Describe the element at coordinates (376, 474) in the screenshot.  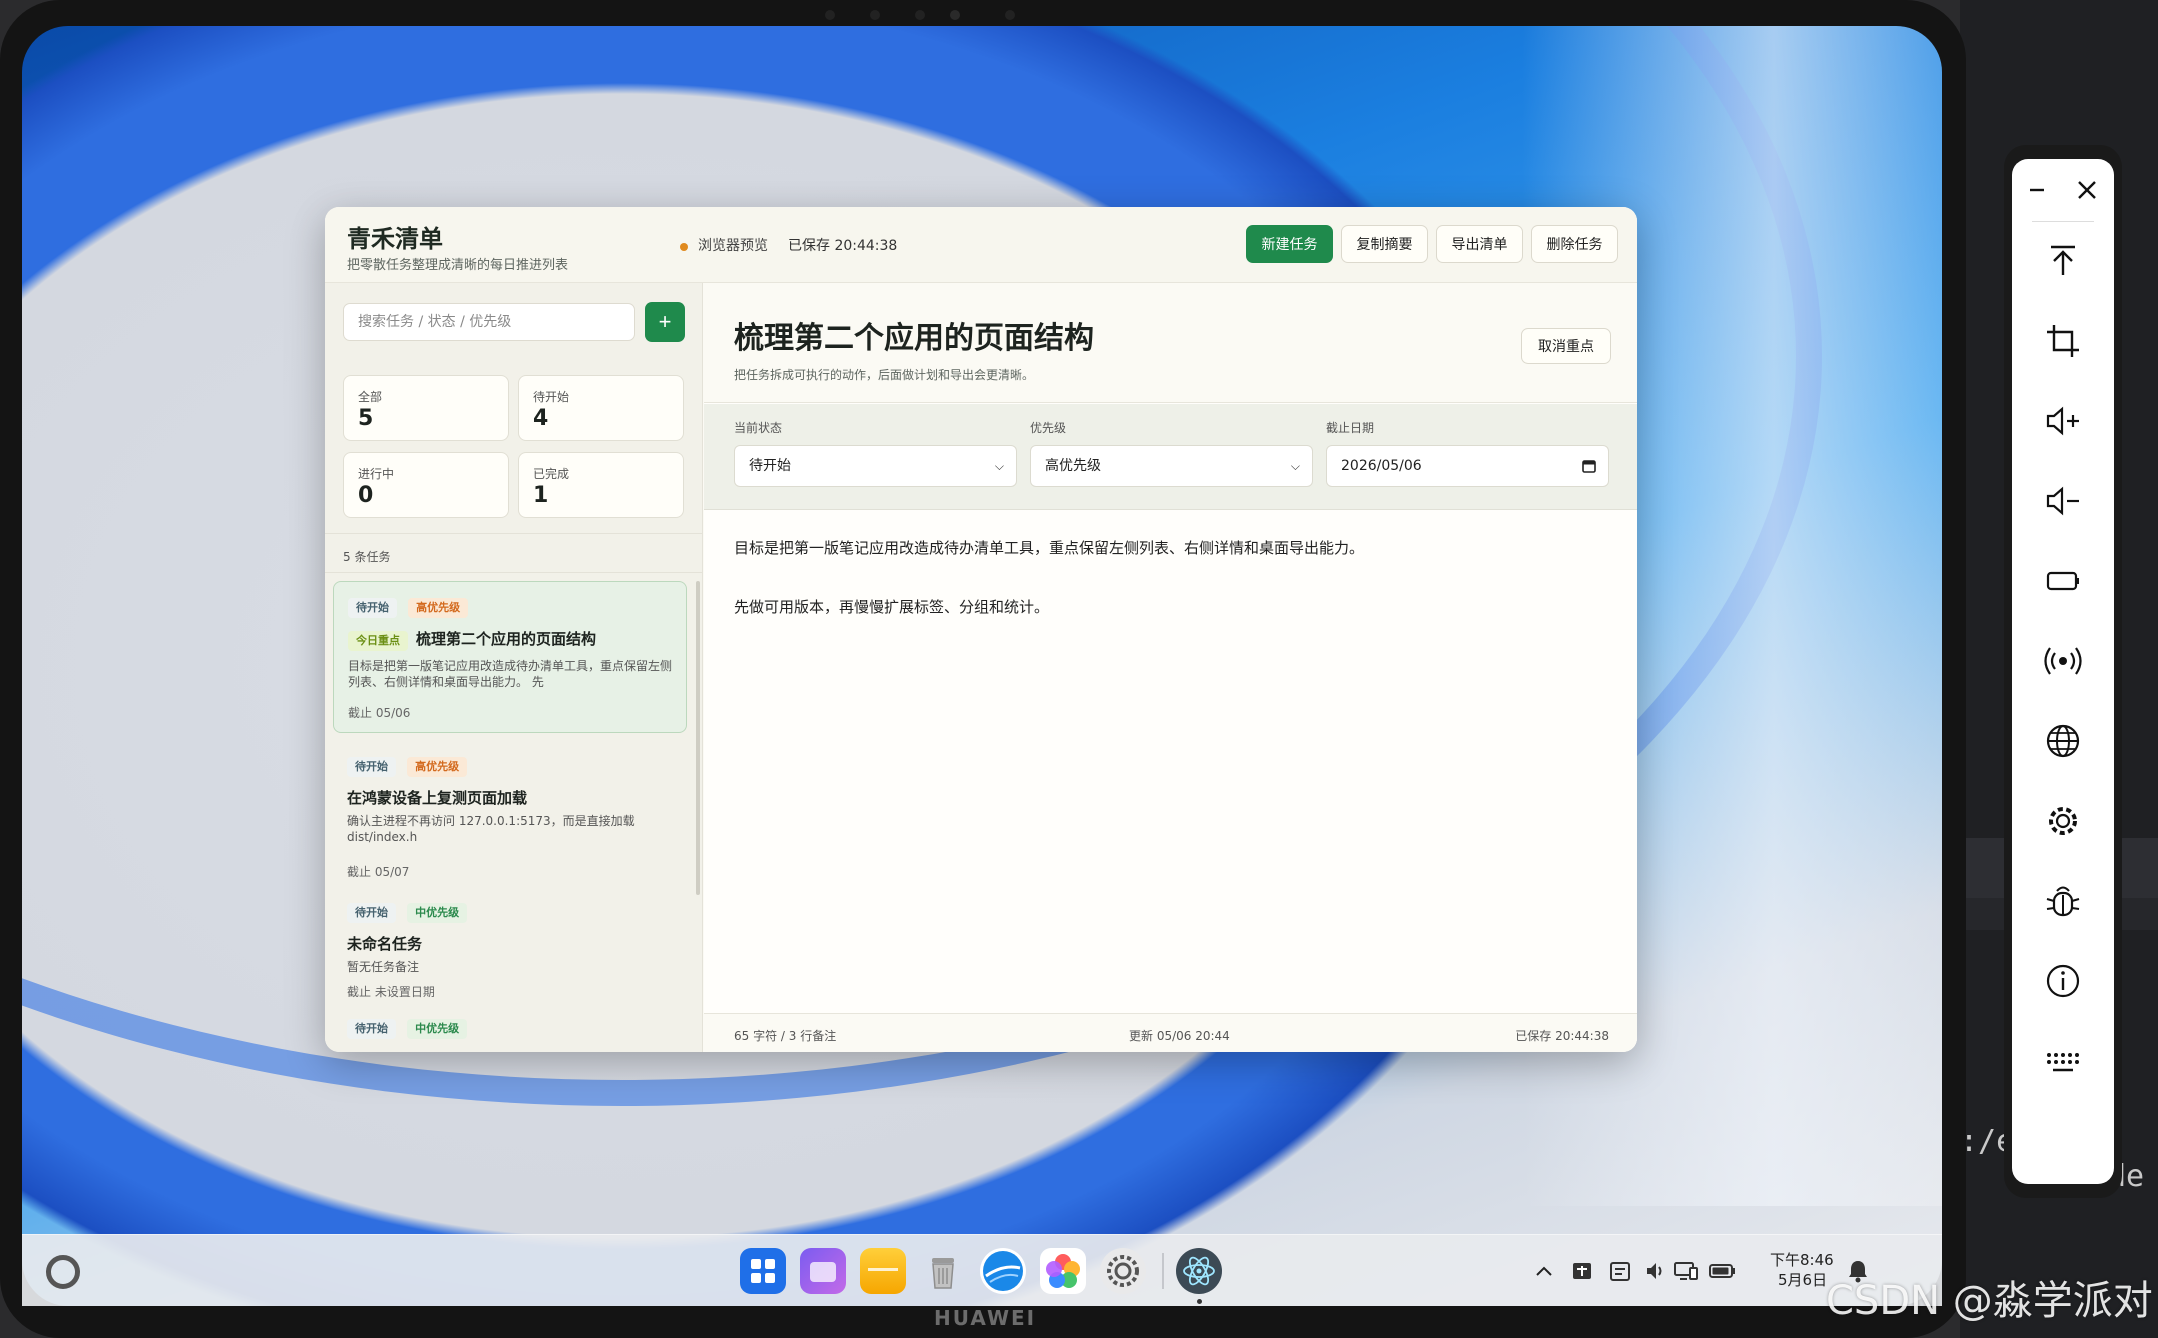
I see `stat-label: 进行中` at that location.